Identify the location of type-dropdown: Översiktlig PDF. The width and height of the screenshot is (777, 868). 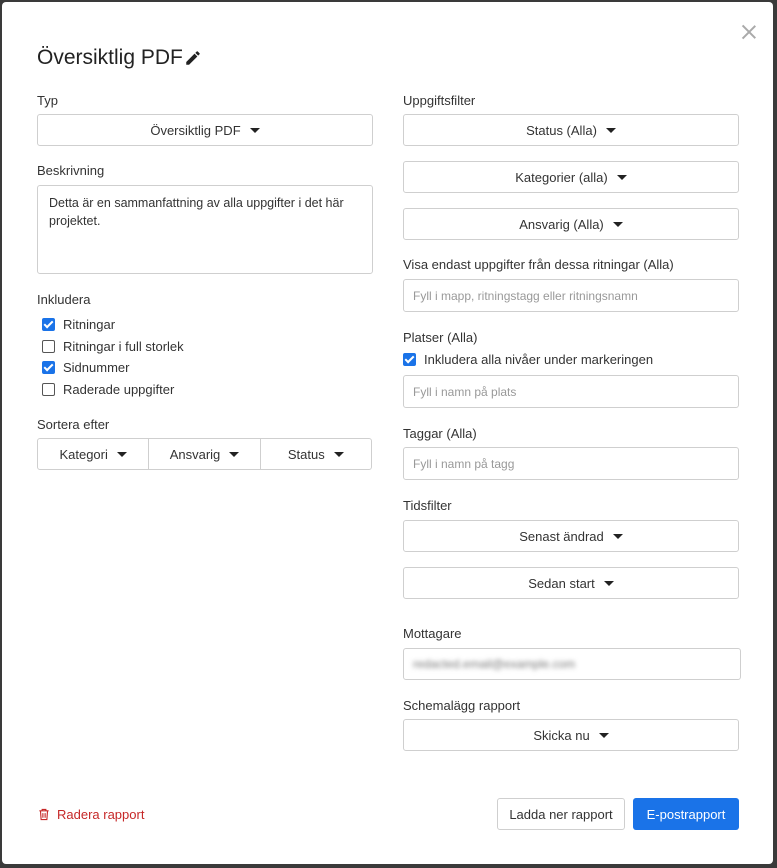
(205, 130).